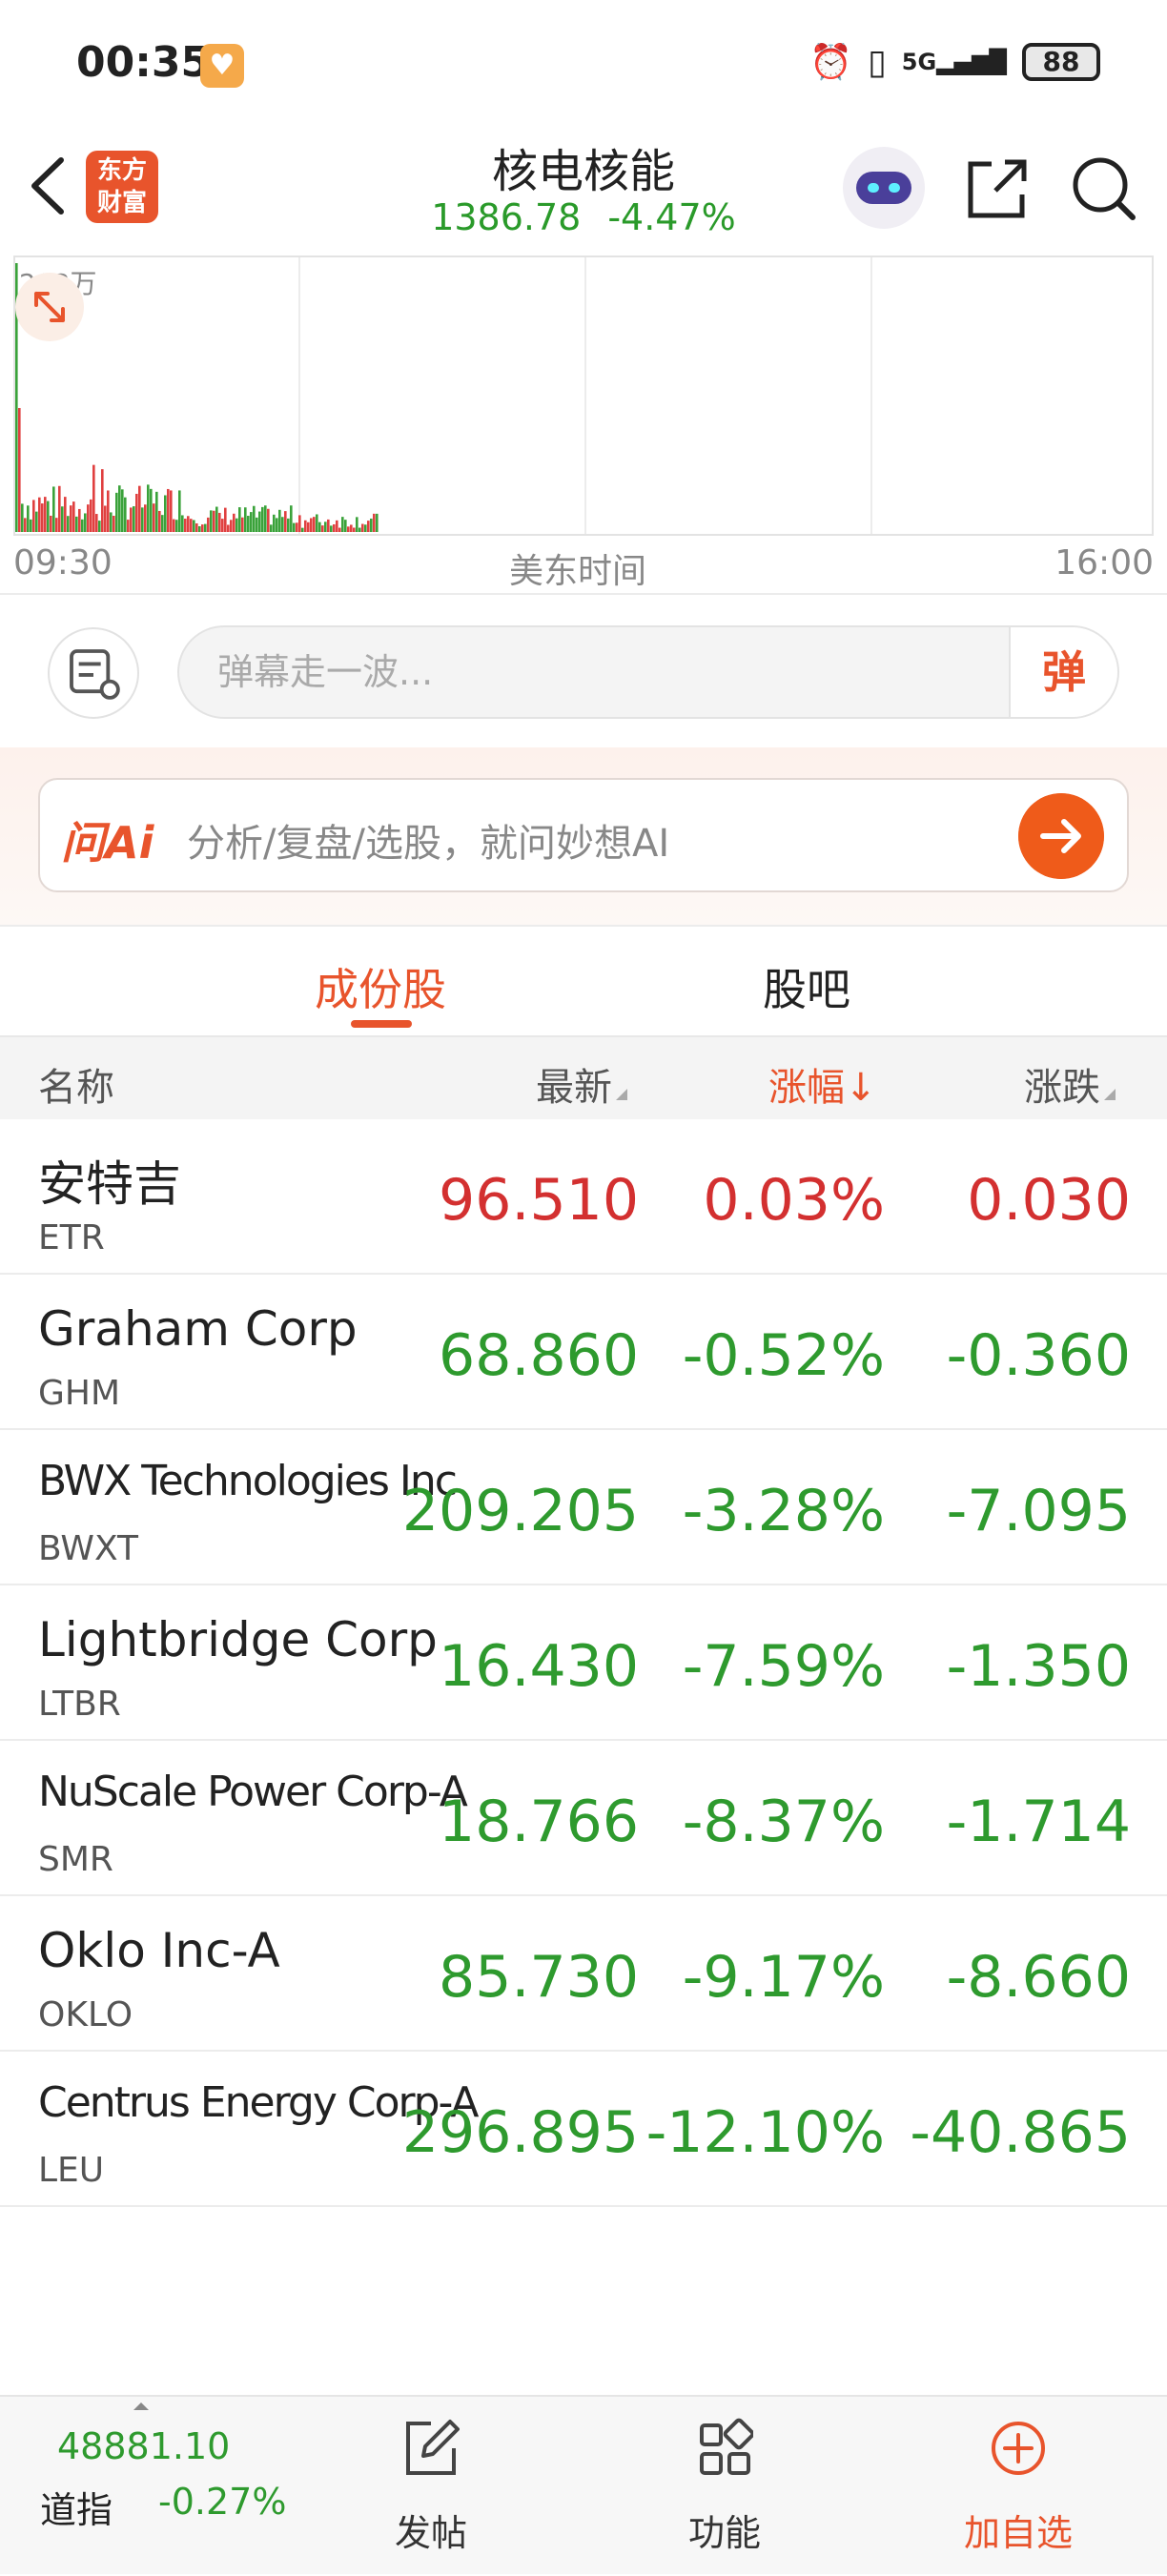 This screenshot has height=2576, width=1167. What do you see at coordinates (583, 194) in the screenshot?
I see `header: 核电核能 1386.78 -4.47% 东方 财富` at bounding box center [583, 194].